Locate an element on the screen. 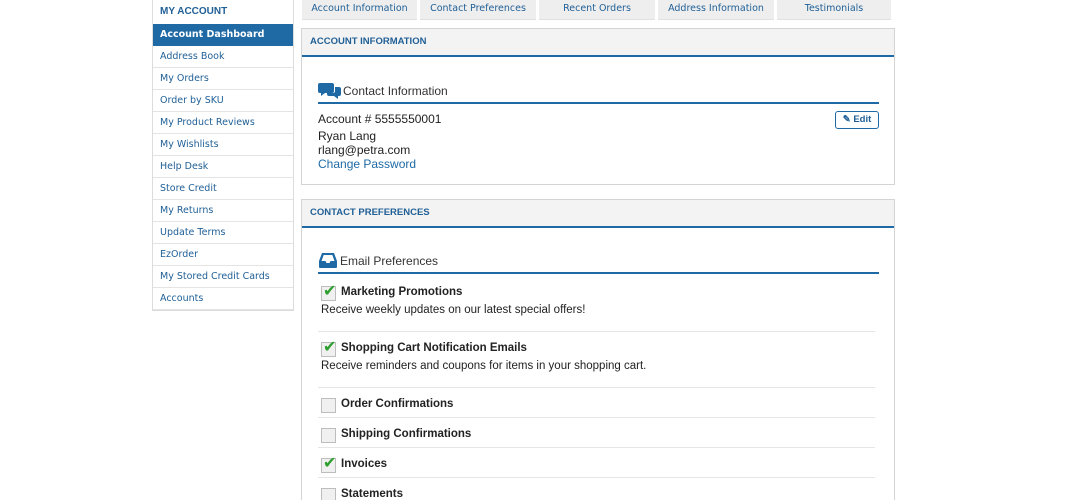 The image size is (1067, 500). sidebar-item-my-orders: My Orders is located at coordinates (223, 79).